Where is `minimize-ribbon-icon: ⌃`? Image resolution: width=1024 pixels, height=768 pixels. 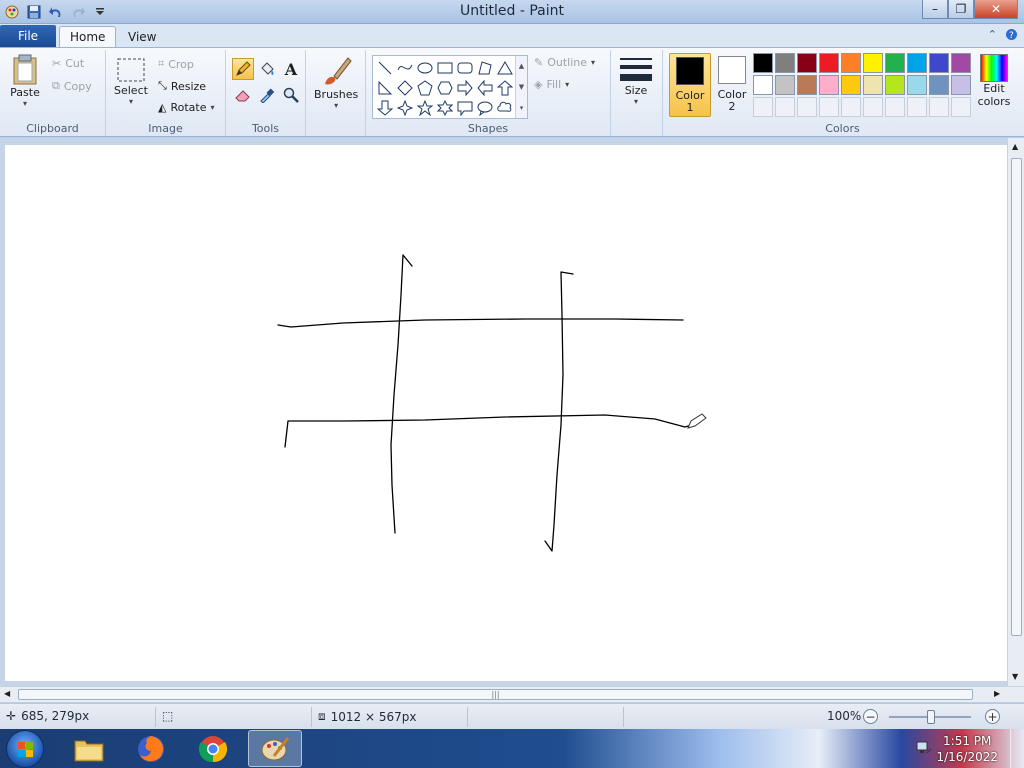 minimize-ribbon-icon: ⌃ is located at coordinates (992, 36).